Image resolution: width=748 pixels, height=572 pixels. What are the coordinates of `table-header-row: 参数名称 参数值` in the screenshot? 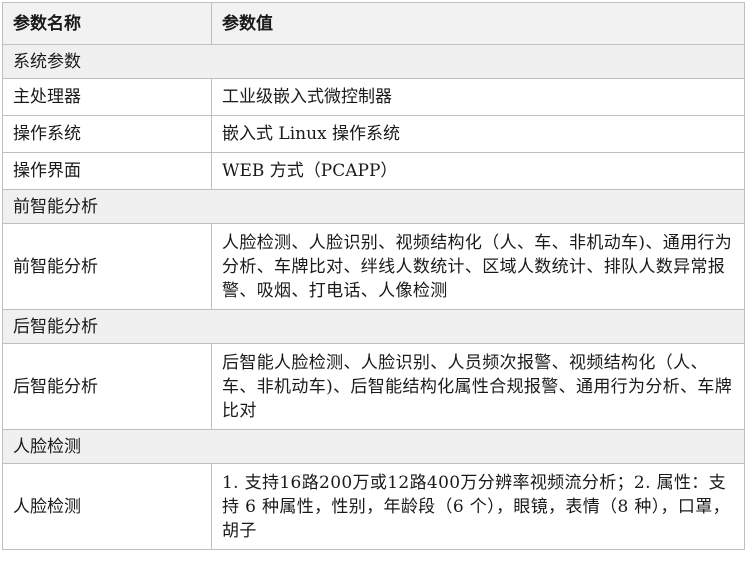 It's located at (373, 23).